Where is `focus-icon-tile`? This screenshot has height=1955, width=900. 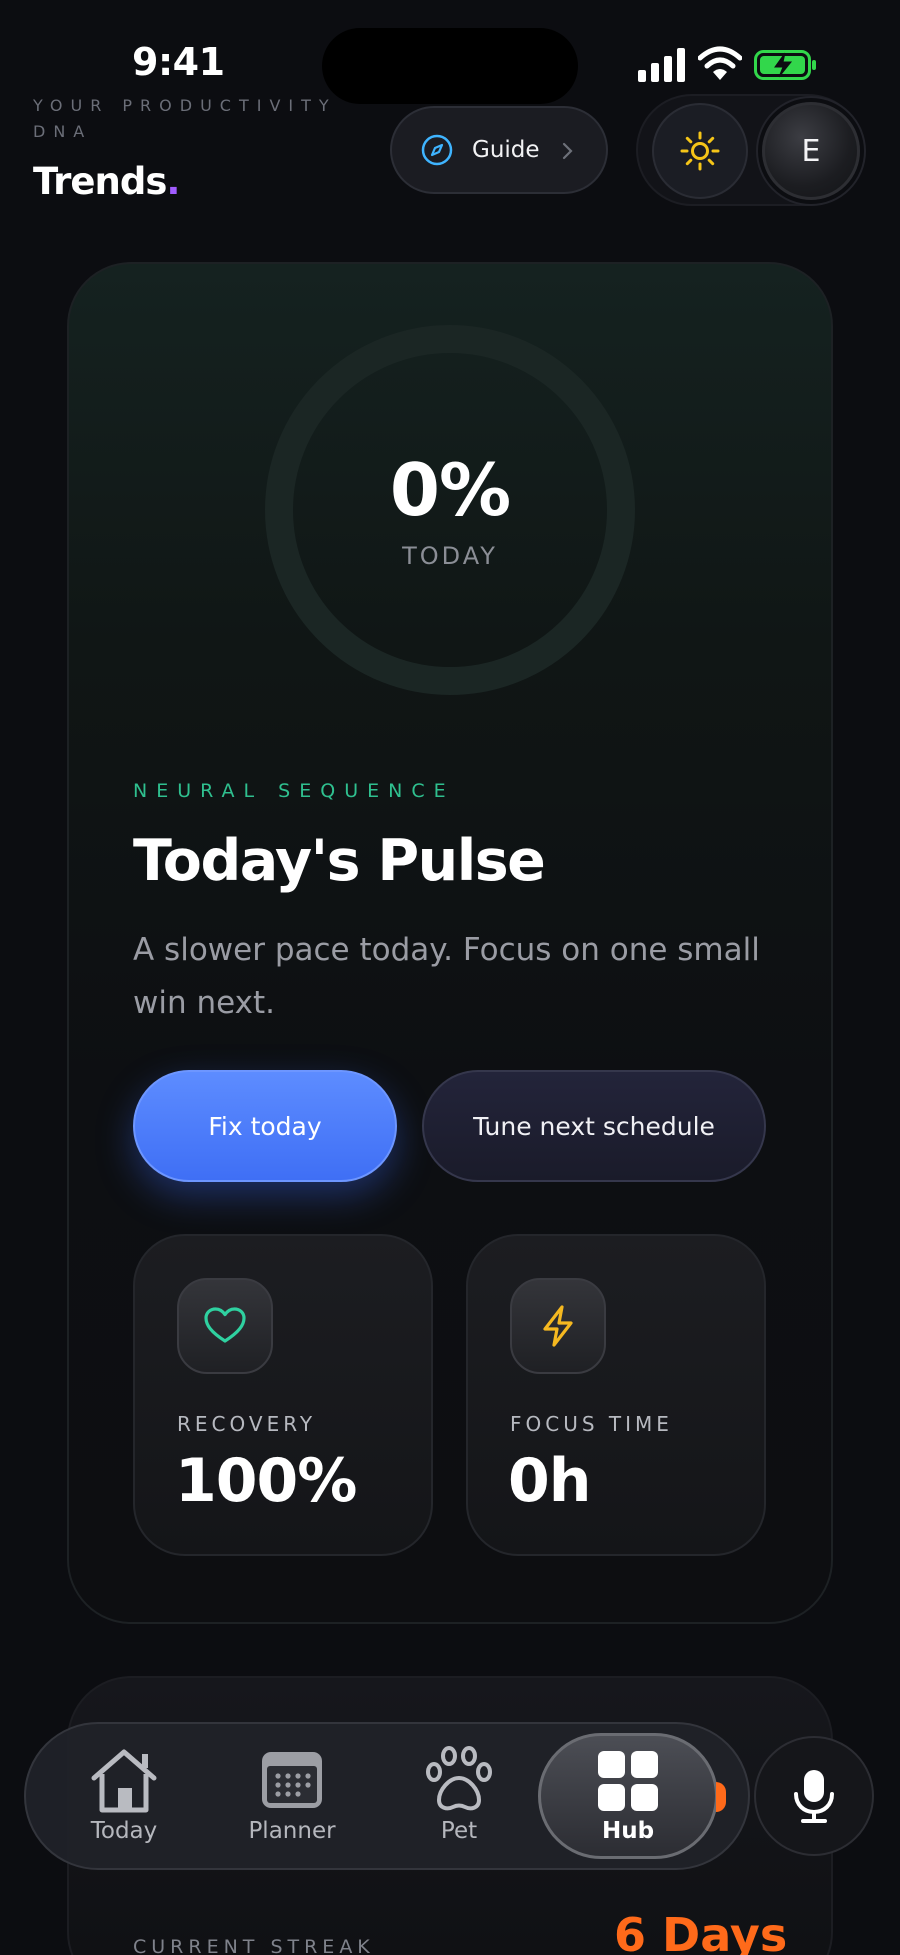
focus-icon-tile is located at coordinates (558, 1326).